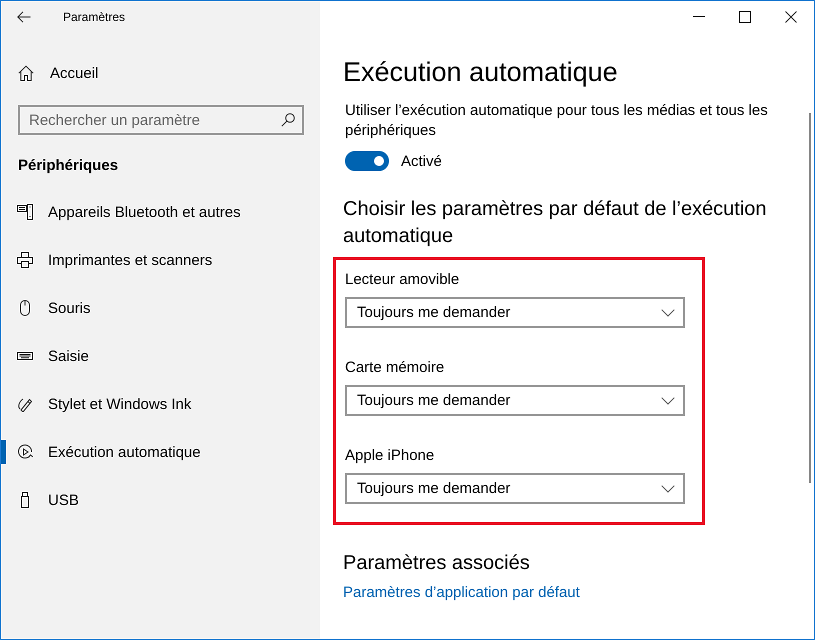 The image size is (815, 640). I want to click on keyboard-phone-icon, so click(25, 212).